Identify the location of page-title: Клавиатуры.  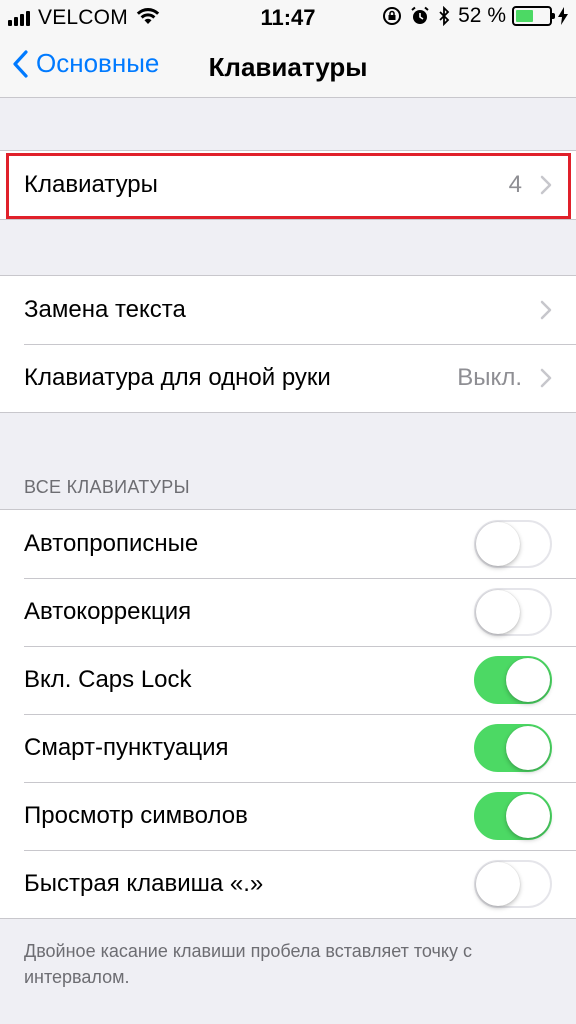
(288, 67).